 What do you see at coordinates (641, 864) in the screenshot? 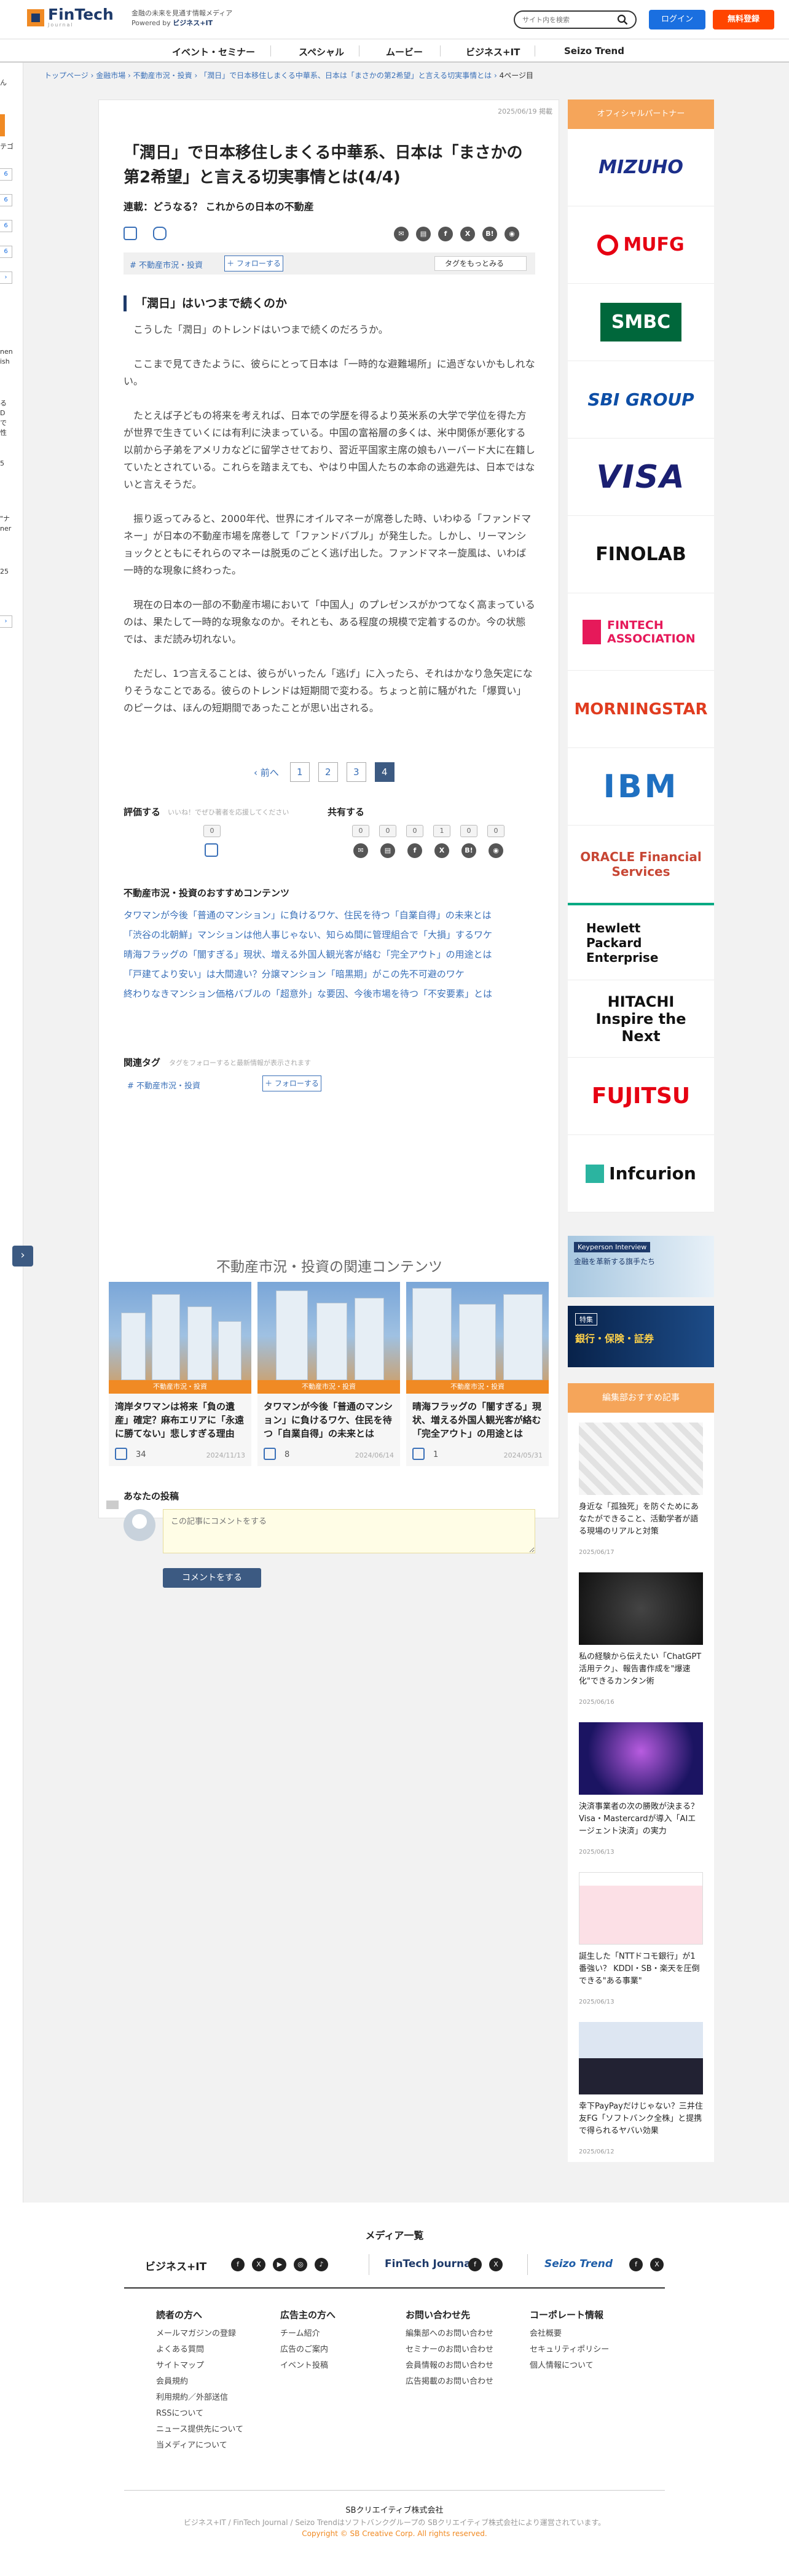
I see `partner-logo: ORACLE Financial Services` at bounding box center [641, 864].